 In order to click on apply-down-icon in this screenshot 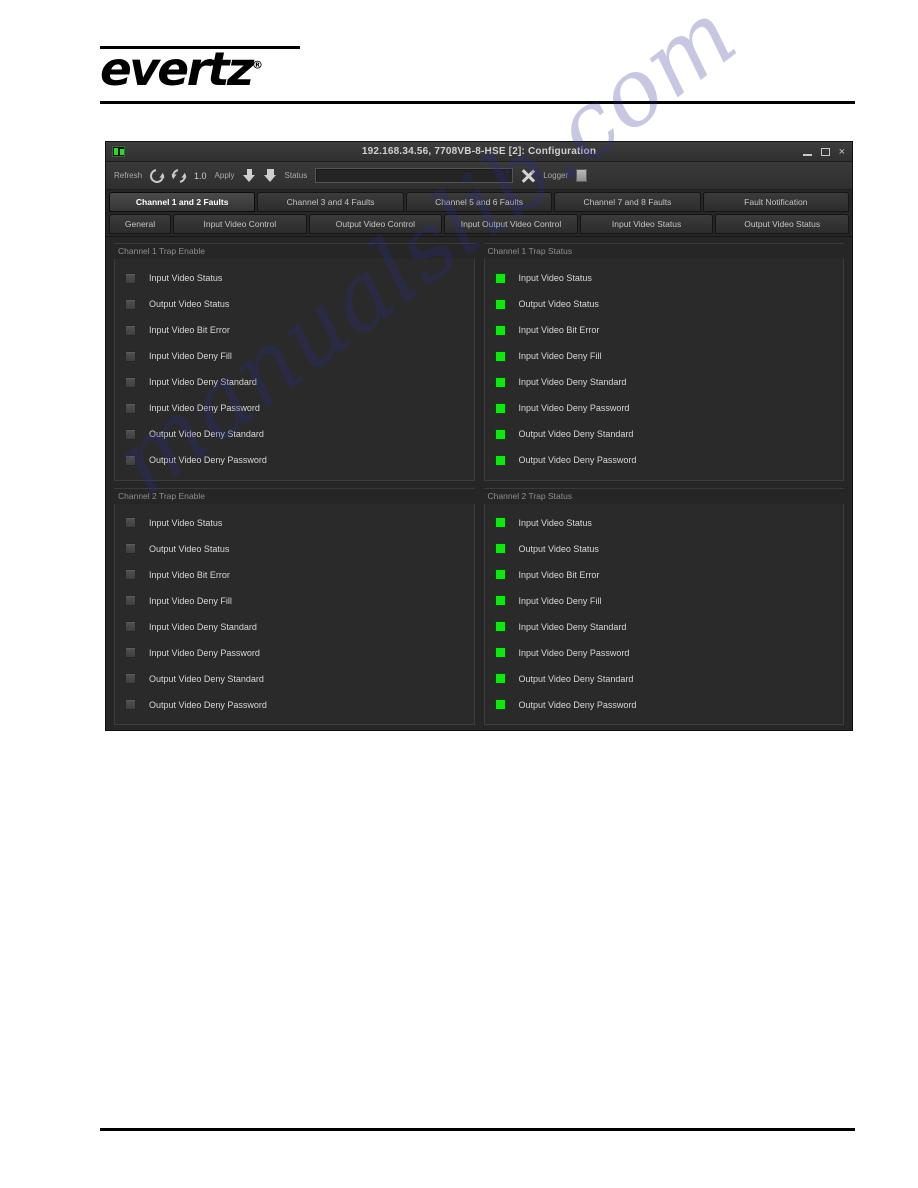, I will do `click(249, 175)`.